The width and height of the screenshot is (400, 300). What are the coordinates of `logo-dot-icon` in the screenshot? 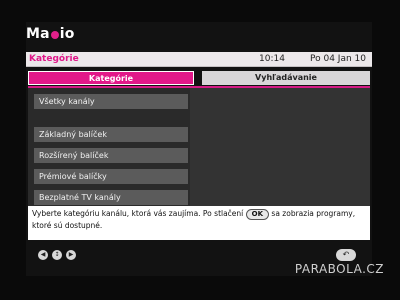 It's located at (54, 35).